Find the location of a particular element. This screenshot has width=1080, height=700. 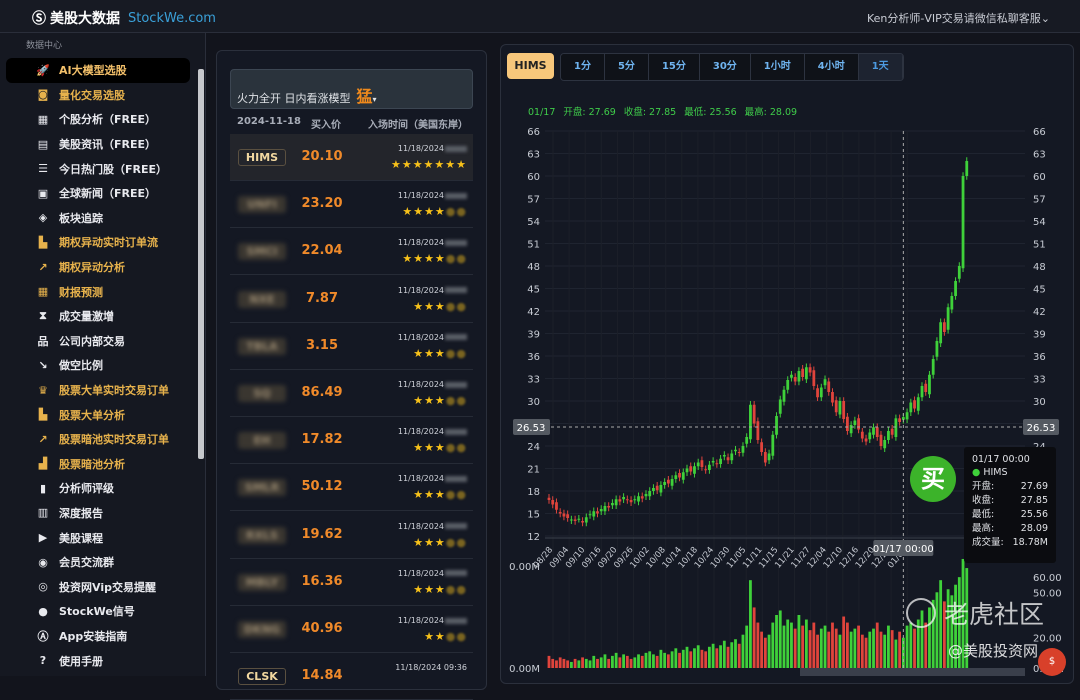

tooltip-row: 最高: 28.09 is located at coordinates (1010, 528).